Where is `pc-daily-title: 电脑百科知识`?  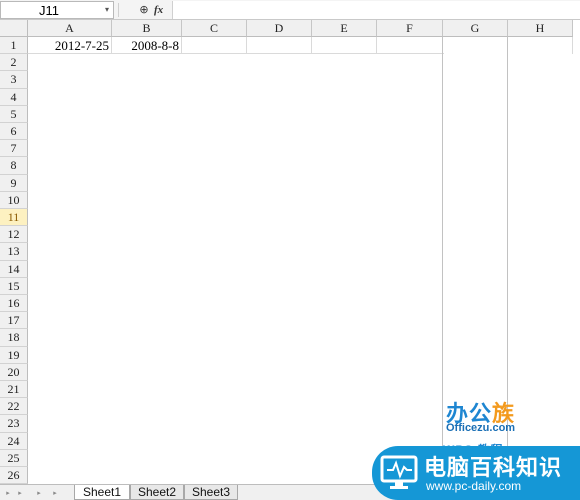
pc-daily-title: 电脑百科知识 is located at coordinates (493, 468).